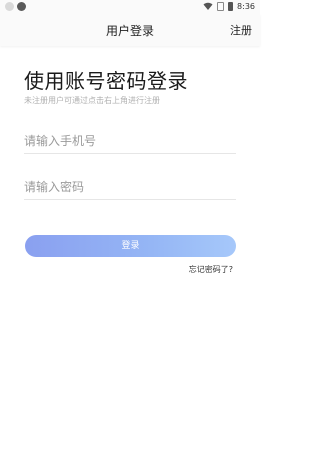 This screenshot has height=463, width=320. I want to click on phone-field, so click(130, 141).